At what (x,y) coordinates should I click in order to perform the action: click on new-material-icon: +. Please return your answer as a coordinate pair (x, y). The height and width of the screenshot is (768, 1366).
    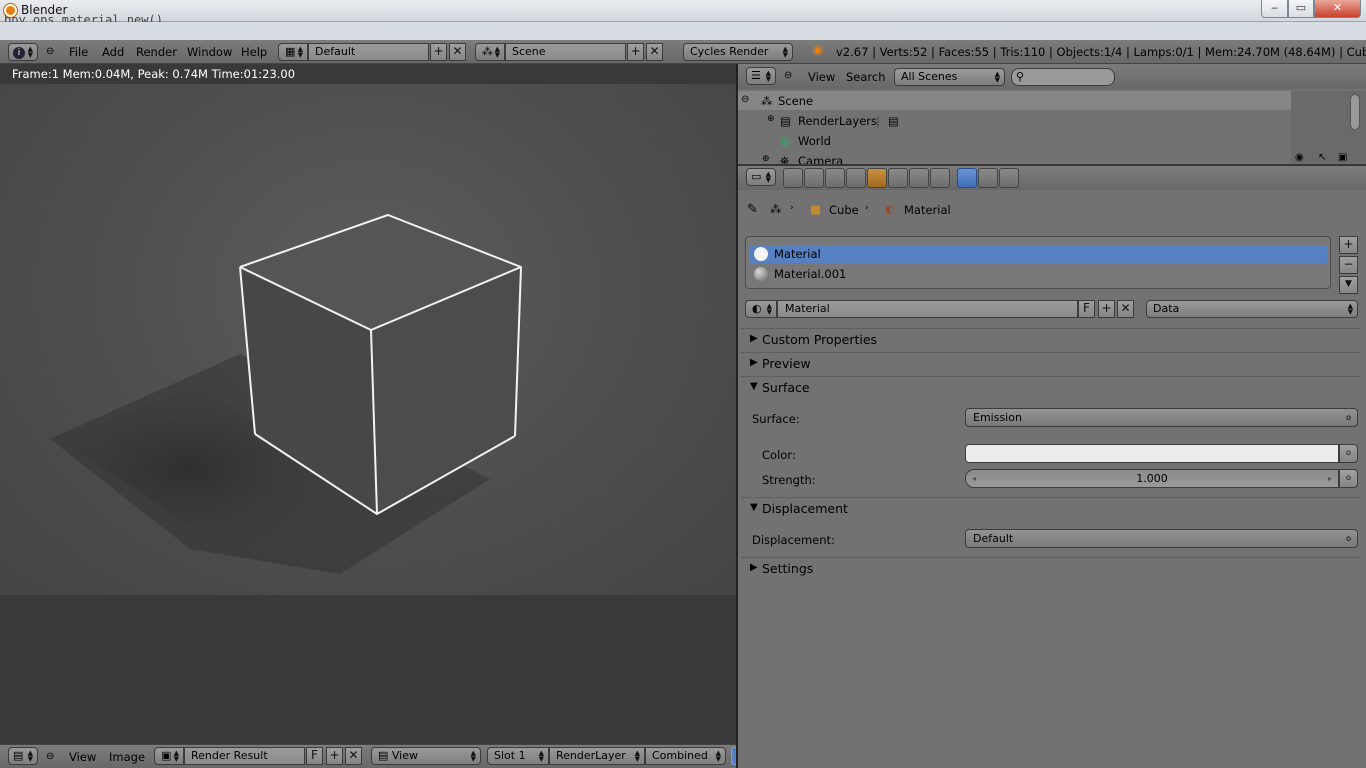
    Looking at the image, I should click on (1106, 309).